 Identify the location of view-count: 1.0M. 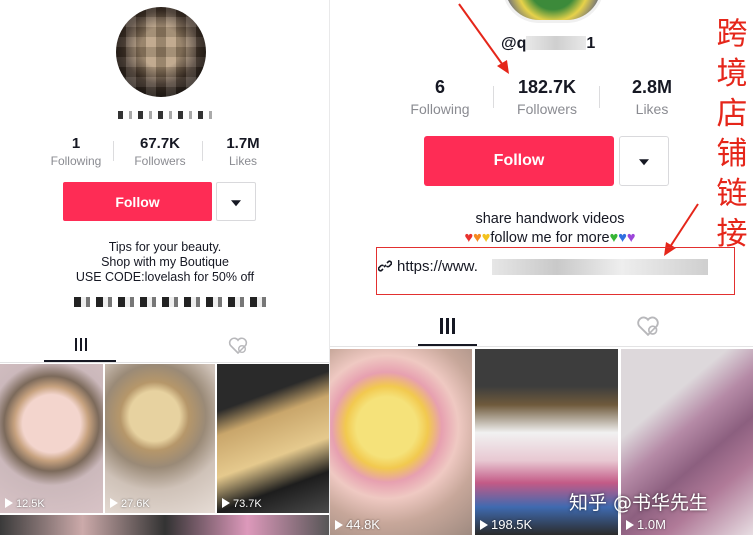
(646, 524).